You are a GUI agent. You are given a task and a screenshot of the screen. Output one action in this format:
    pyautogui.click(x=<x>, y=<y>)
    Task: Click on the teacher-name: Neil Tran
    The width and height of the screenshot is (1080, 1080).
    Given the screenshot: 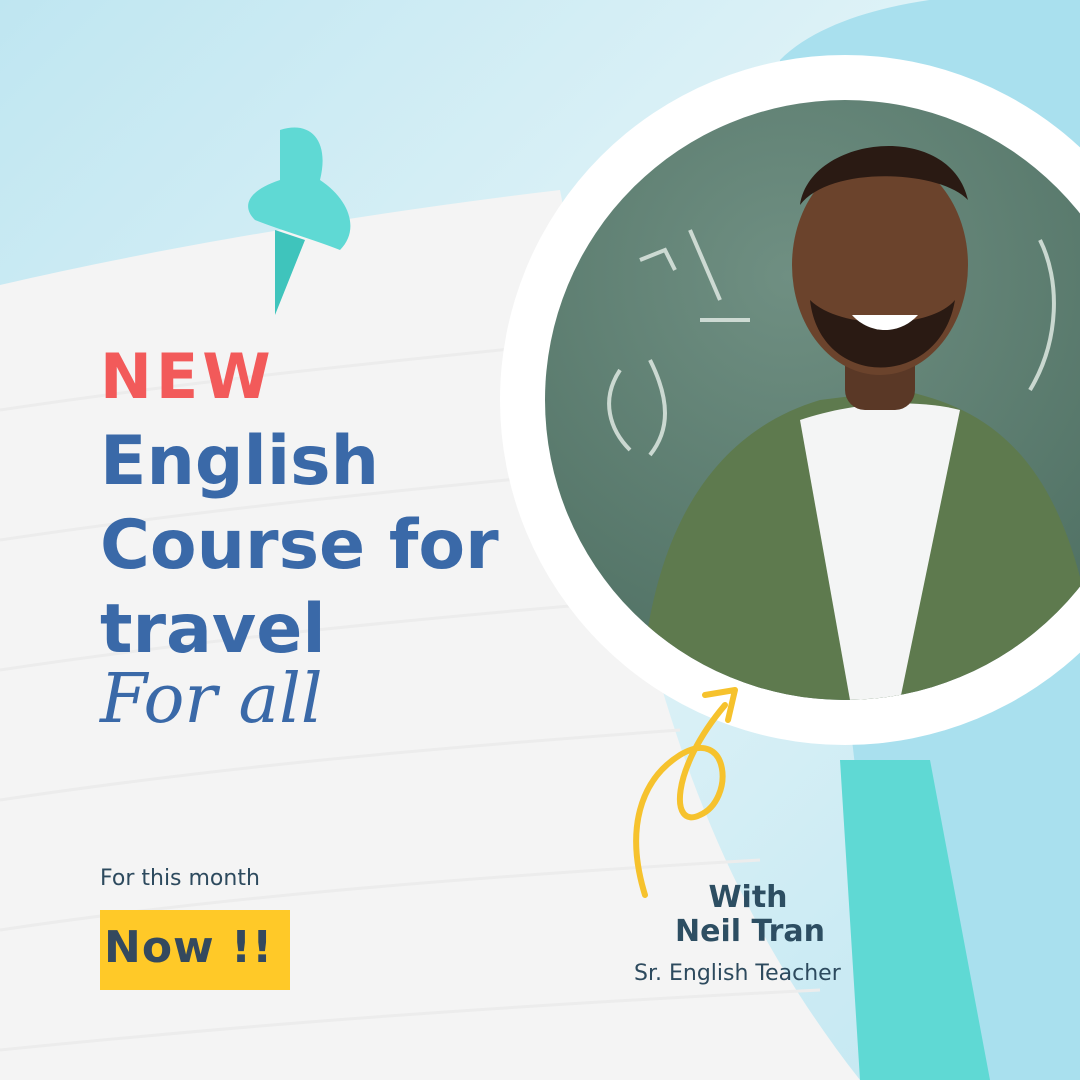 What is the action you would take?
    pyautogui.click(x=750, y=931)
    